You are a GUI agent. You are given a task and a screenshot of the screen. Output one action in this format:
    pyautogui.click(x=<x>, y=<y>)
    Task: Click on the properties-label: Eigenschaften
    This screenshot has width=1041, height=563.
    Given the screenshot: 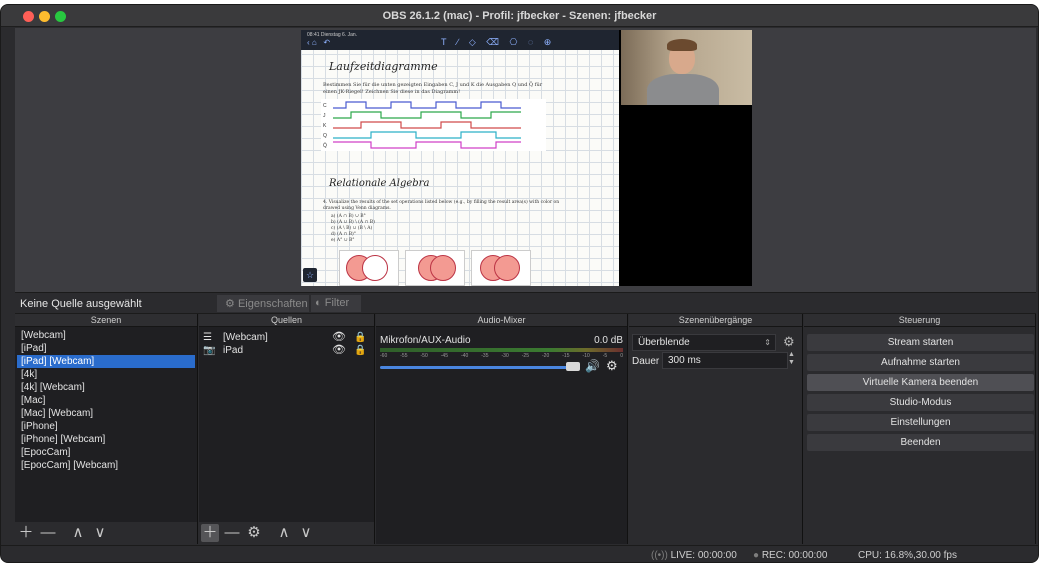 What is the action you would take?
    pyautogui.click(x=272, y=304)
    